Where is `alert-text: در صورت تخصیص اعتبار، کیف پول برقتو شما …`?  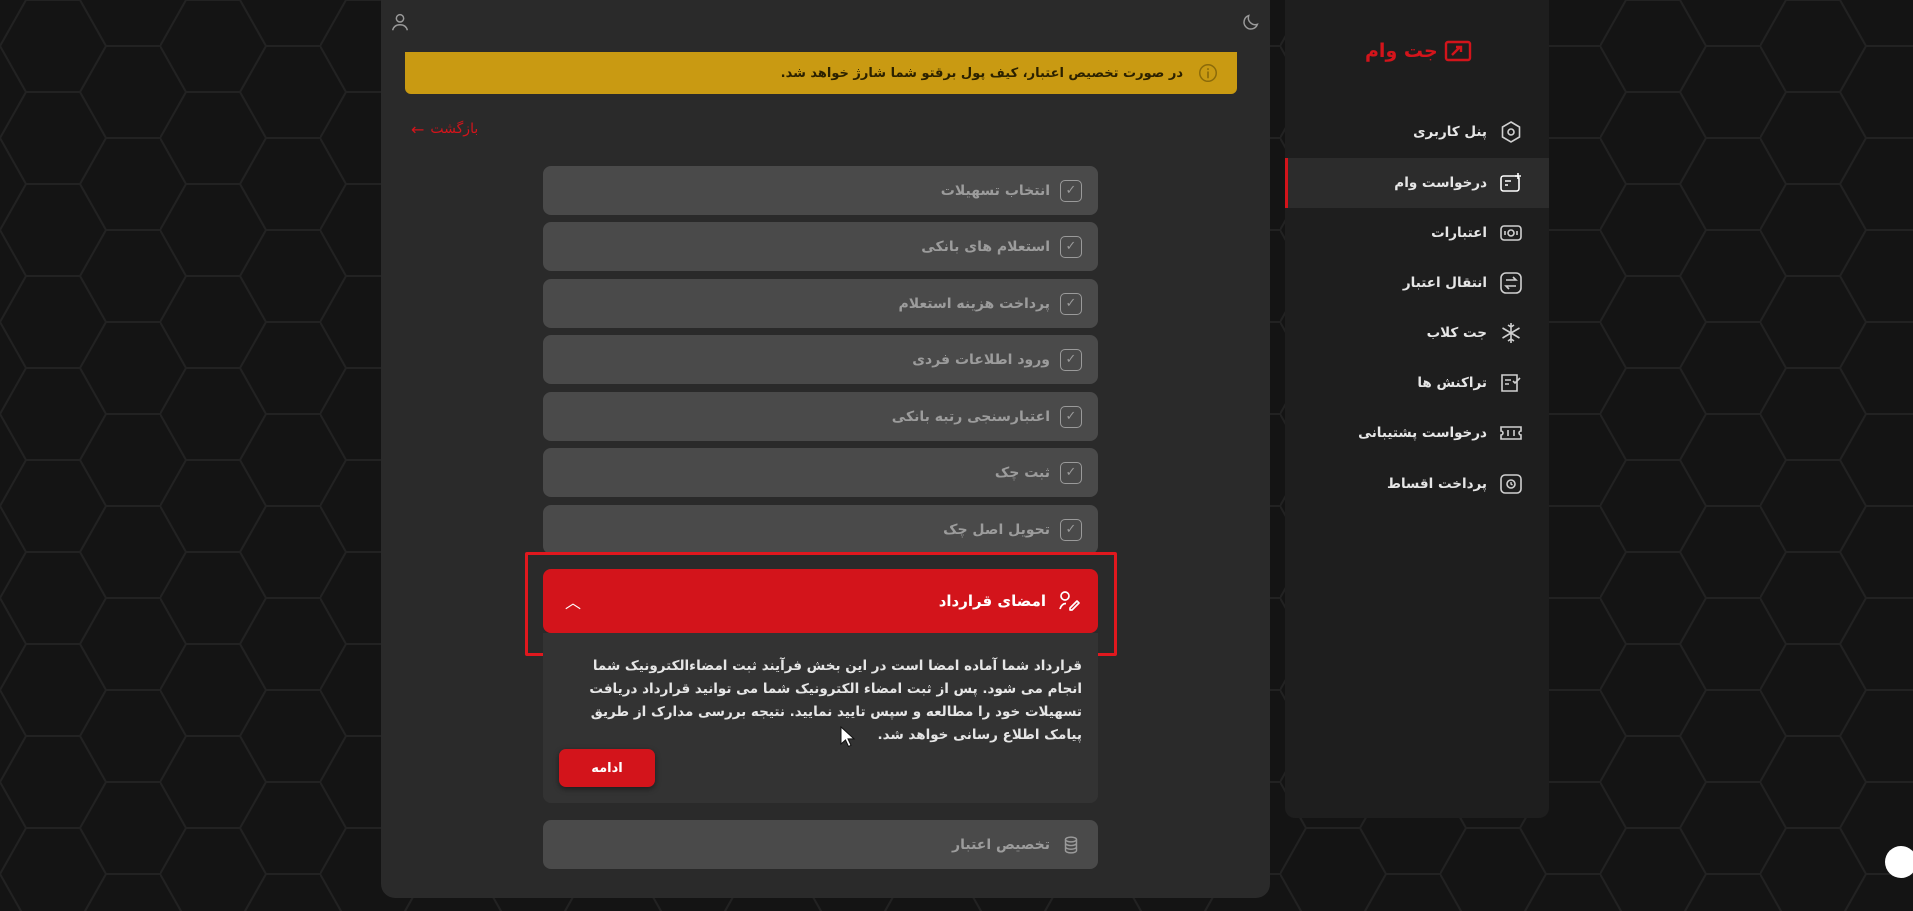
alert-text: در صورت تخصیص اعتبار، کیف پول برقتو شما … is located at coordinates (981, 73).